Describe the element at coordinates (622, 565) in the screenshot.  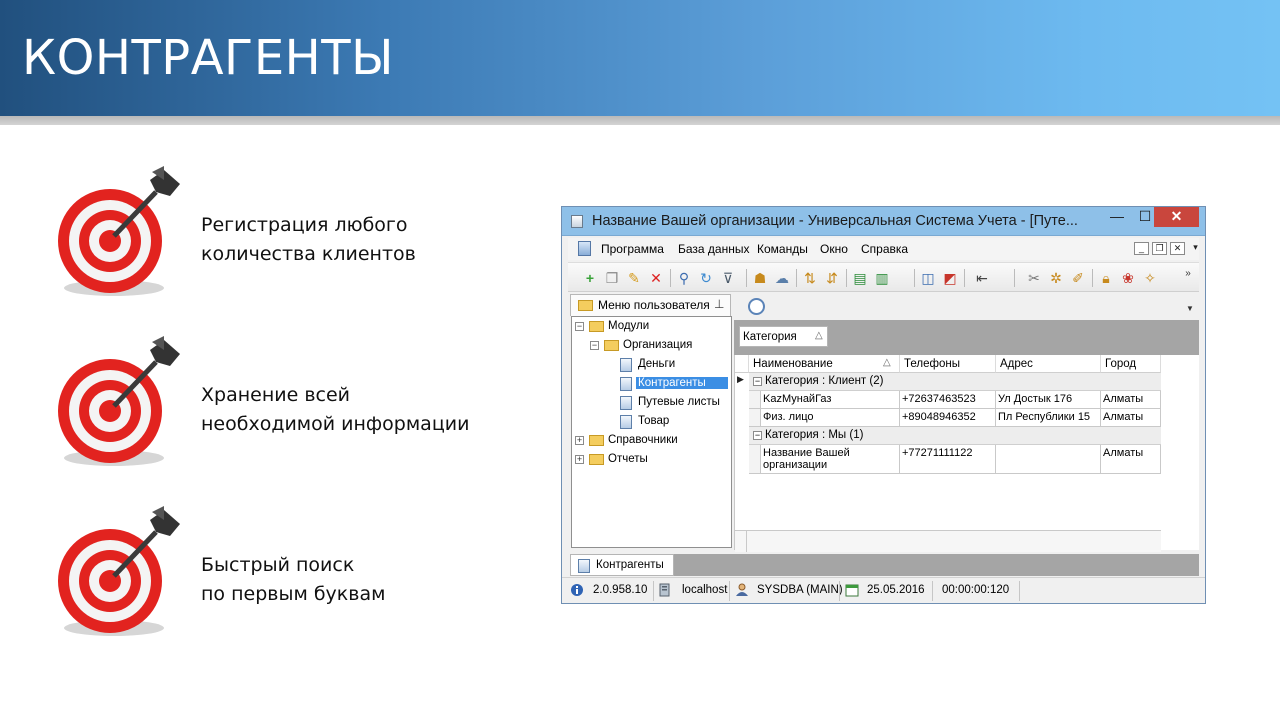
I see `tab-counterparties: Контрагенты` at that location.